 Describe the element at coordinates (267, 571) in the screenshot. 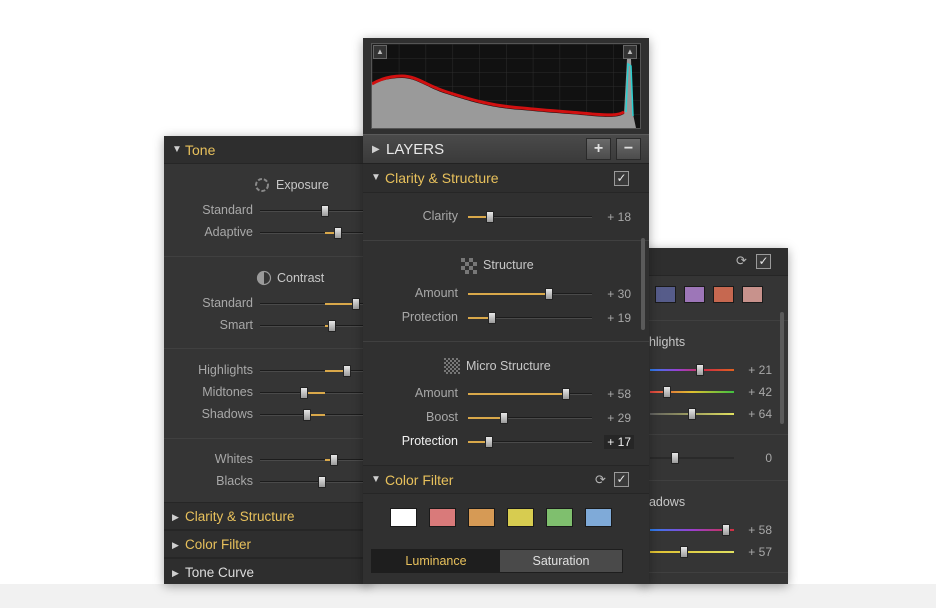

I see `collapsed-section-2: ▶ Tone Curve` at that location.